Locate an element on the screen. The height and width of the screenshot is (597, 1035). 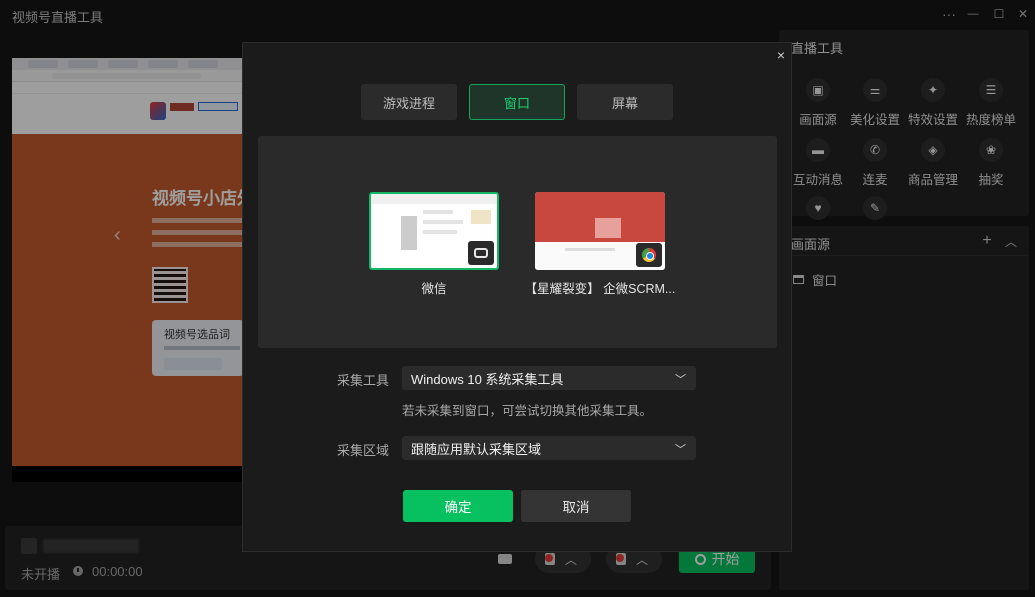
capture-area-label: 采集区域 is located at coordinates (363, 450).